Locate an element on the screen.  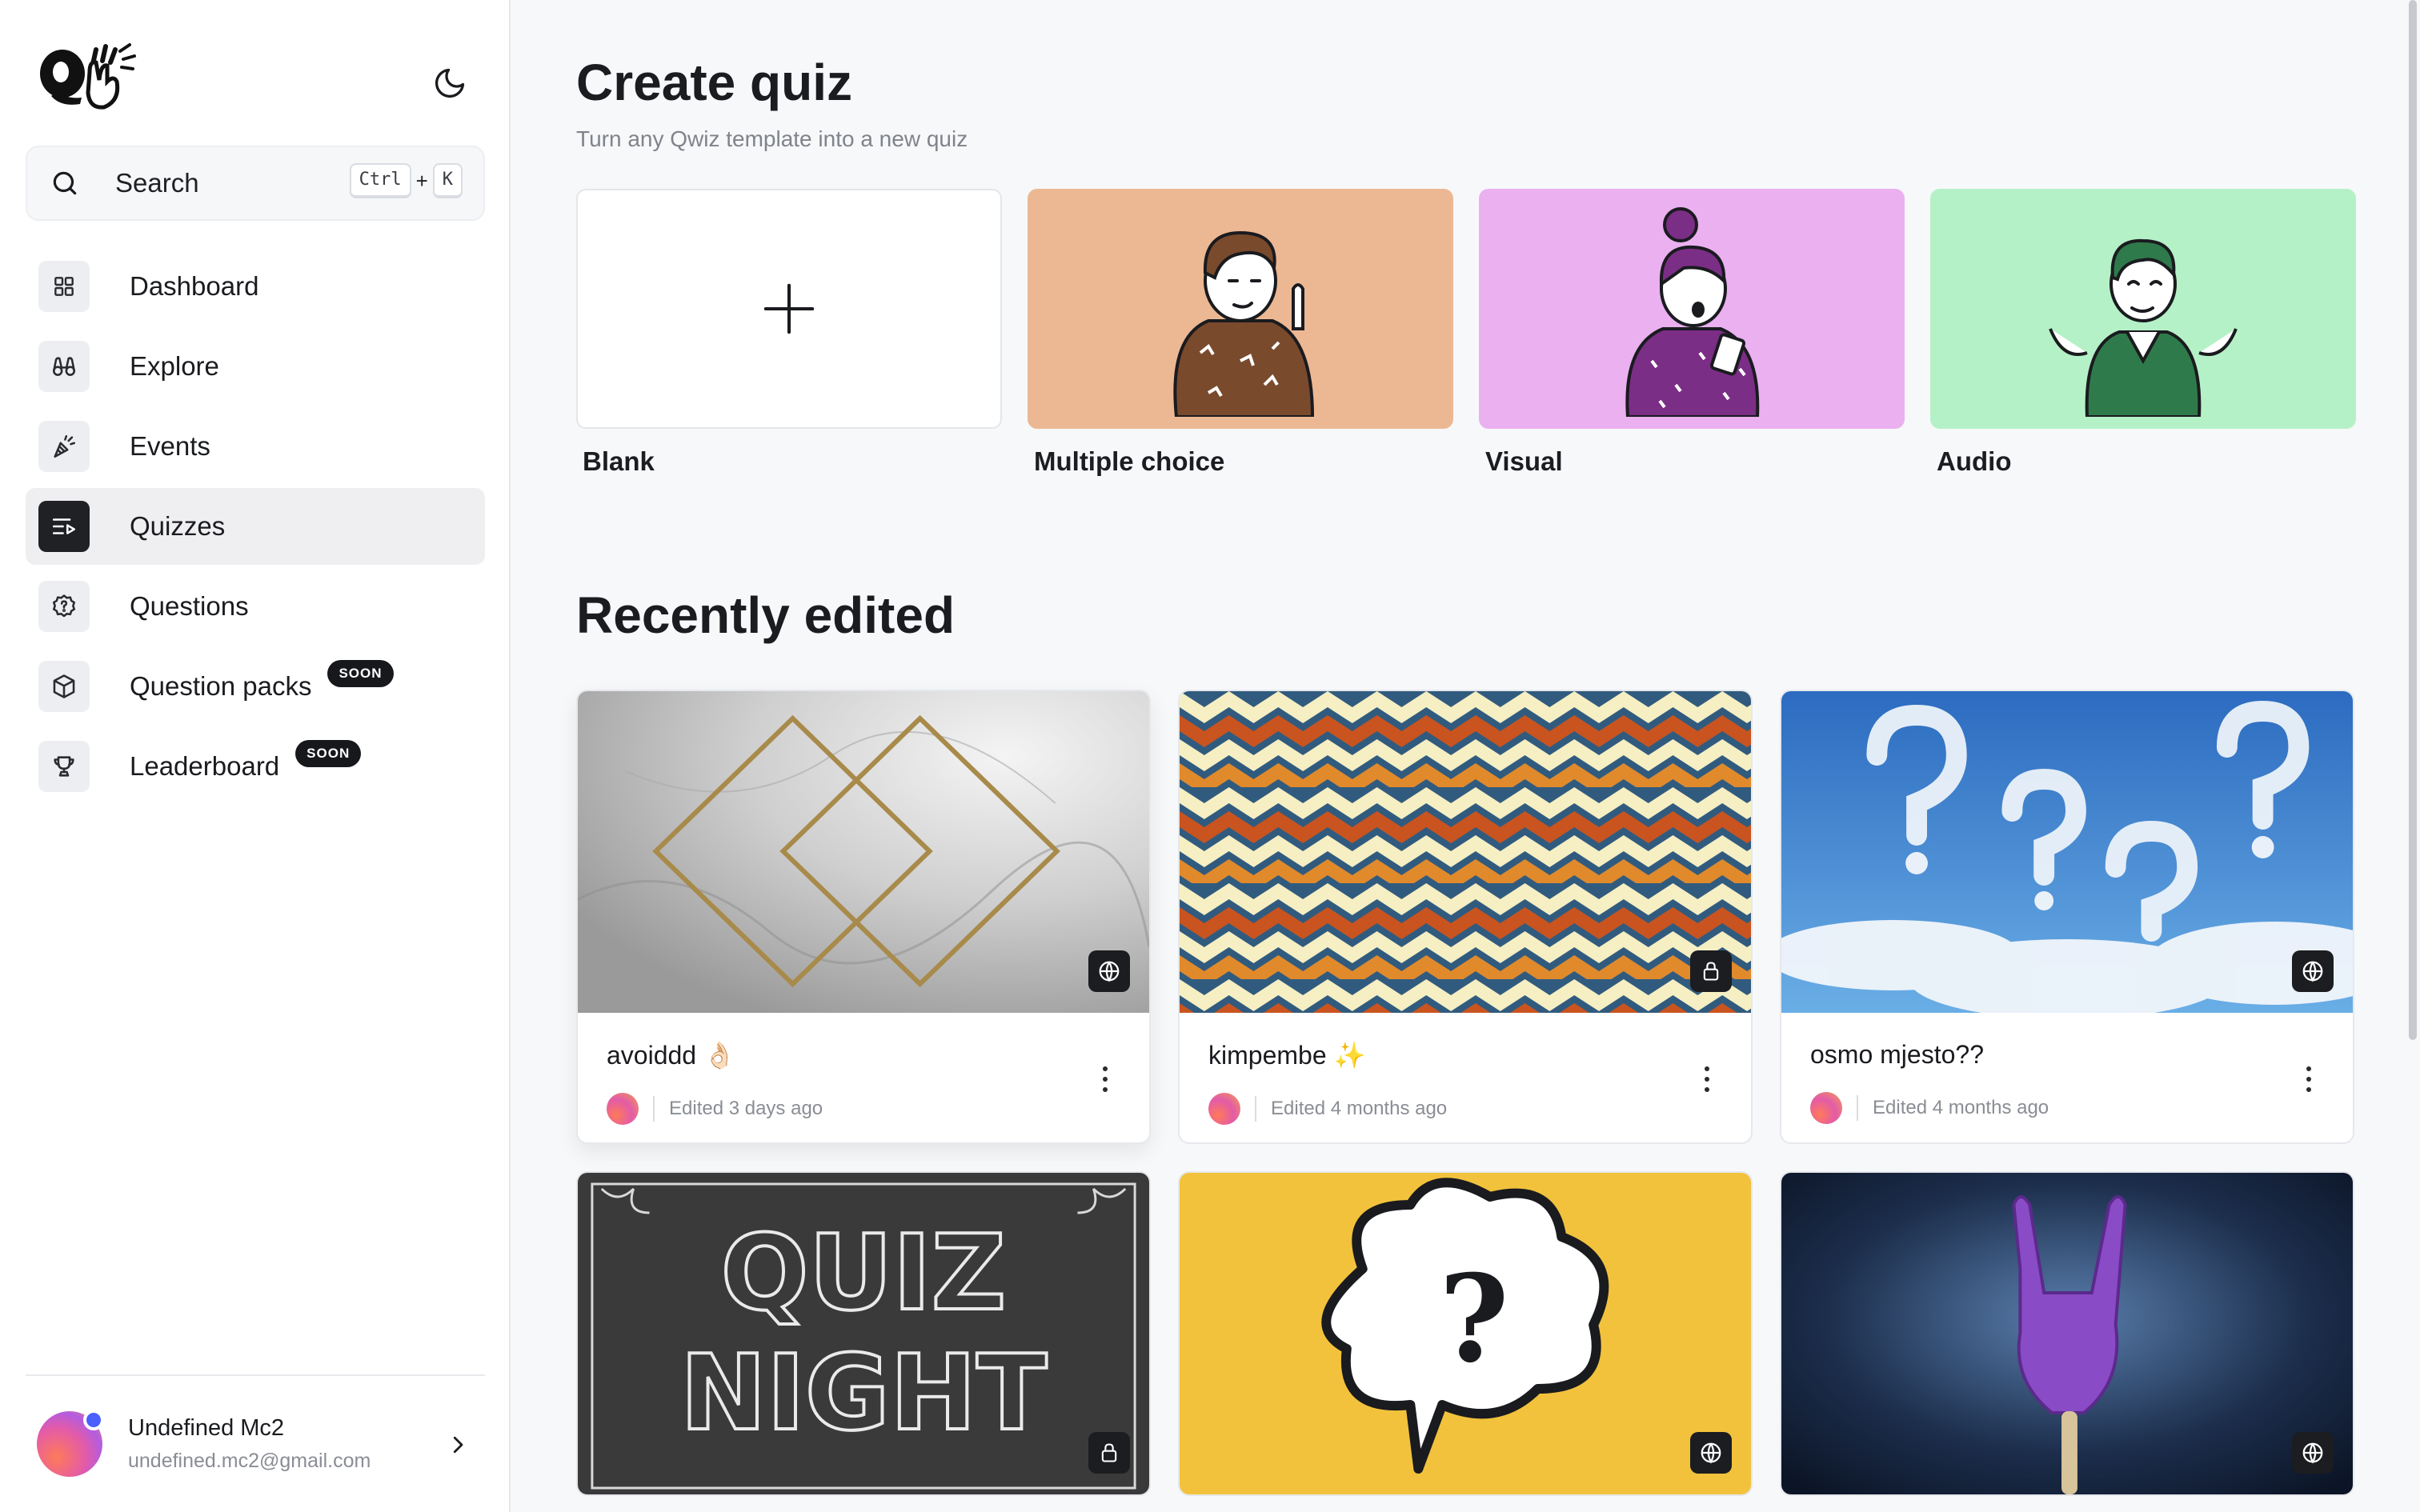
quiz-card: avoiddd 👌🏻 Edited 3 days ago is located at coordinates (863, 917).